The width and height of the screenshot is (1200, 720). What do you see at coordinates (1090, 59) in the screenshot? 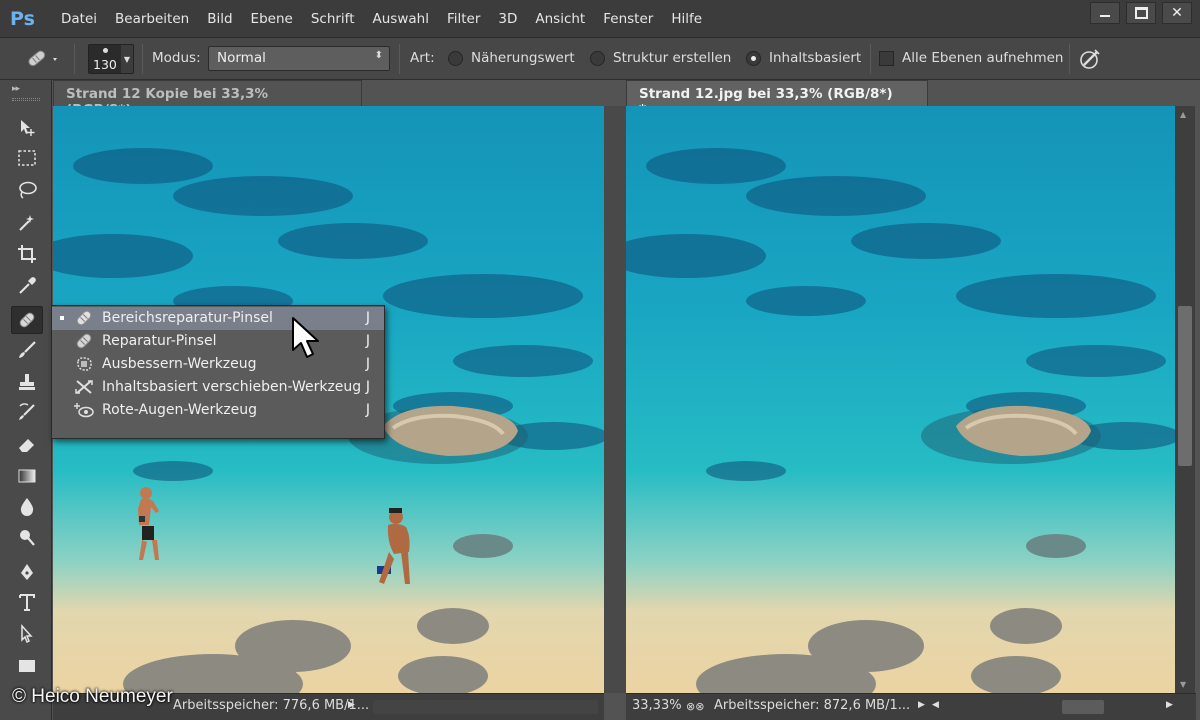
I see `pressure-size-icon` at bounding box center [1090, 59].